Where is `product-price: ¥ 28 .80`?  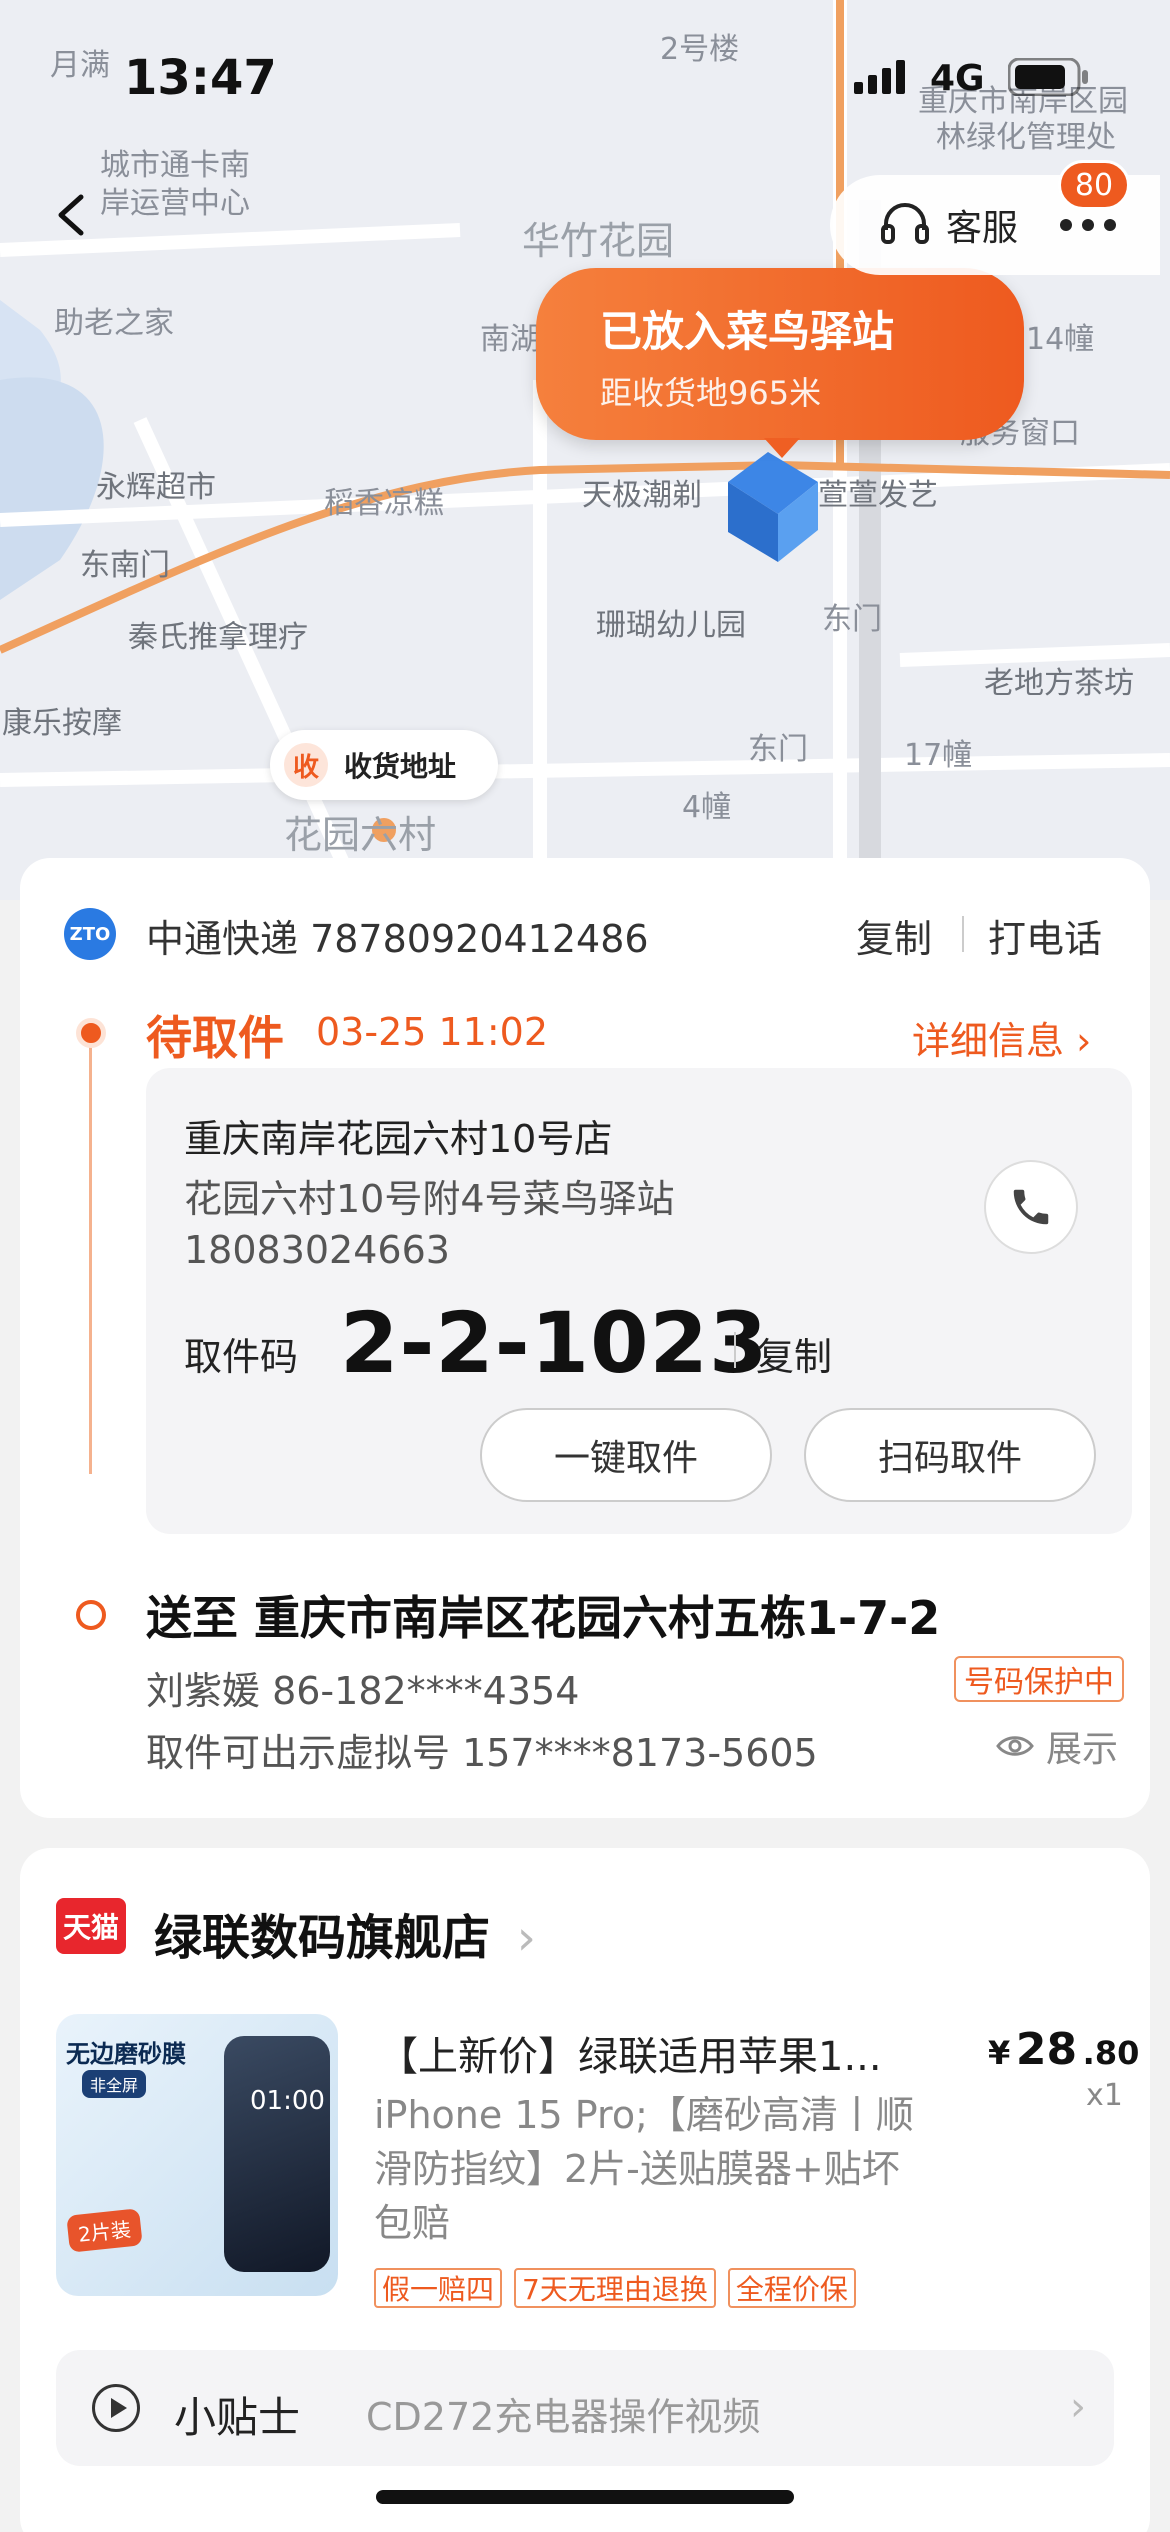 product-price: ¥ 28 .80 is located at coordinates (1063, 2049).